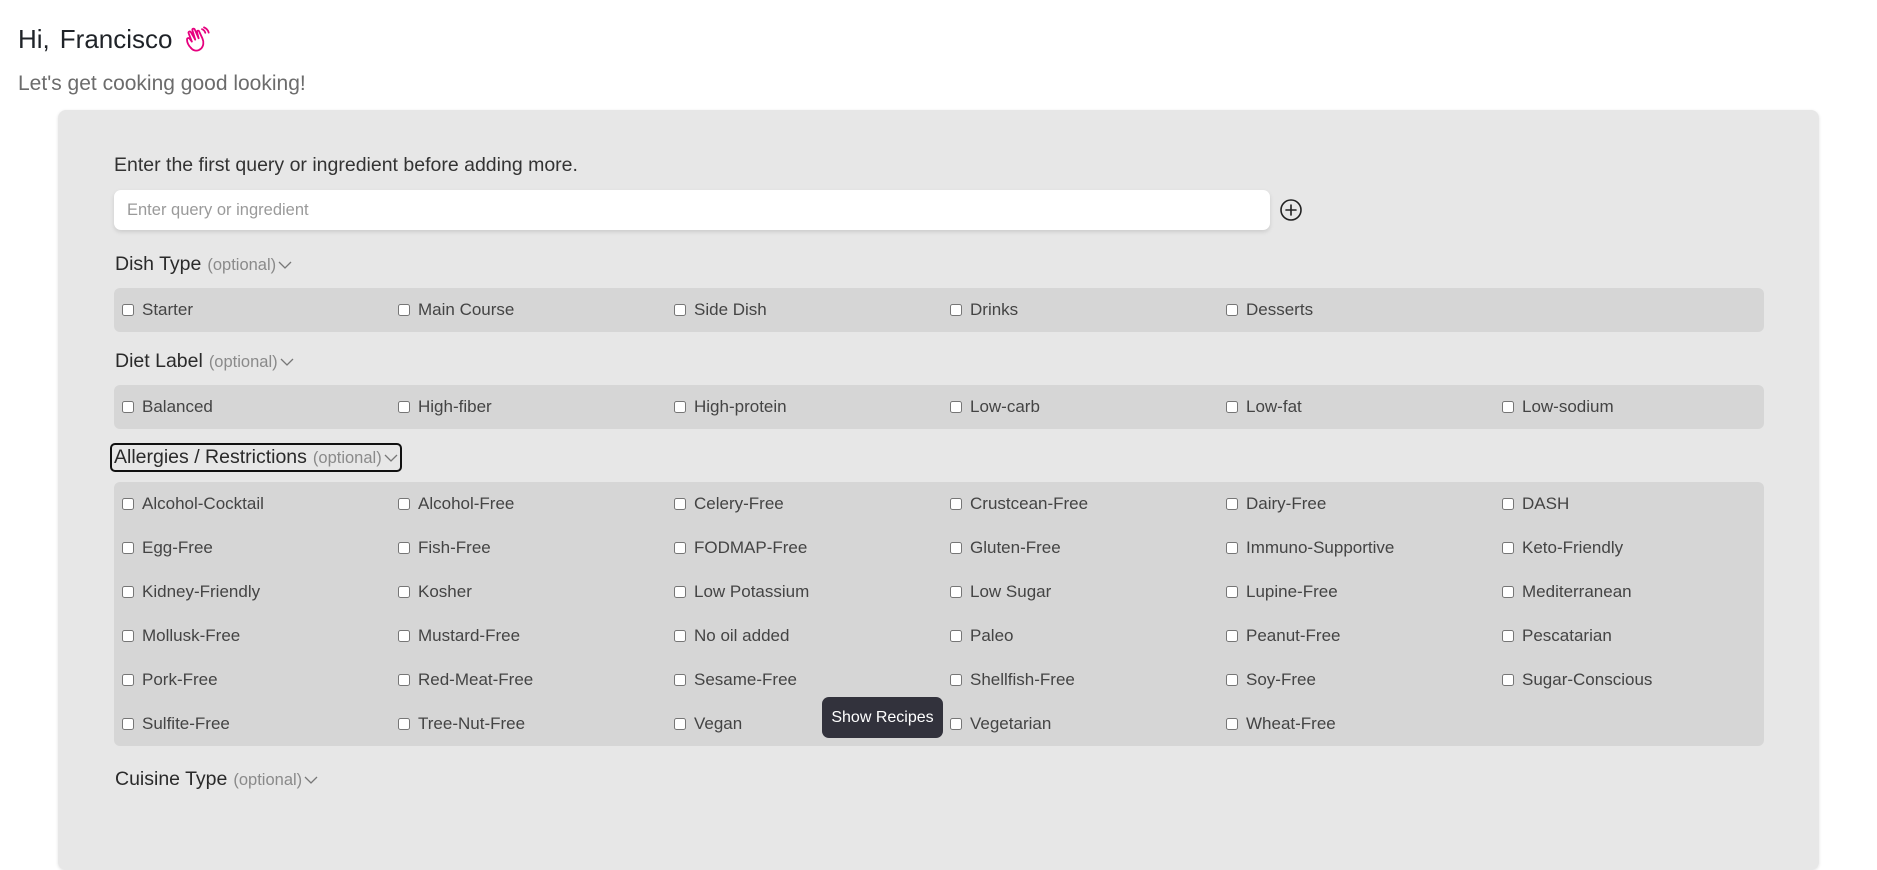 This screenshot has height=870, width=1877. I want to click on query-input, so click(692, 210).